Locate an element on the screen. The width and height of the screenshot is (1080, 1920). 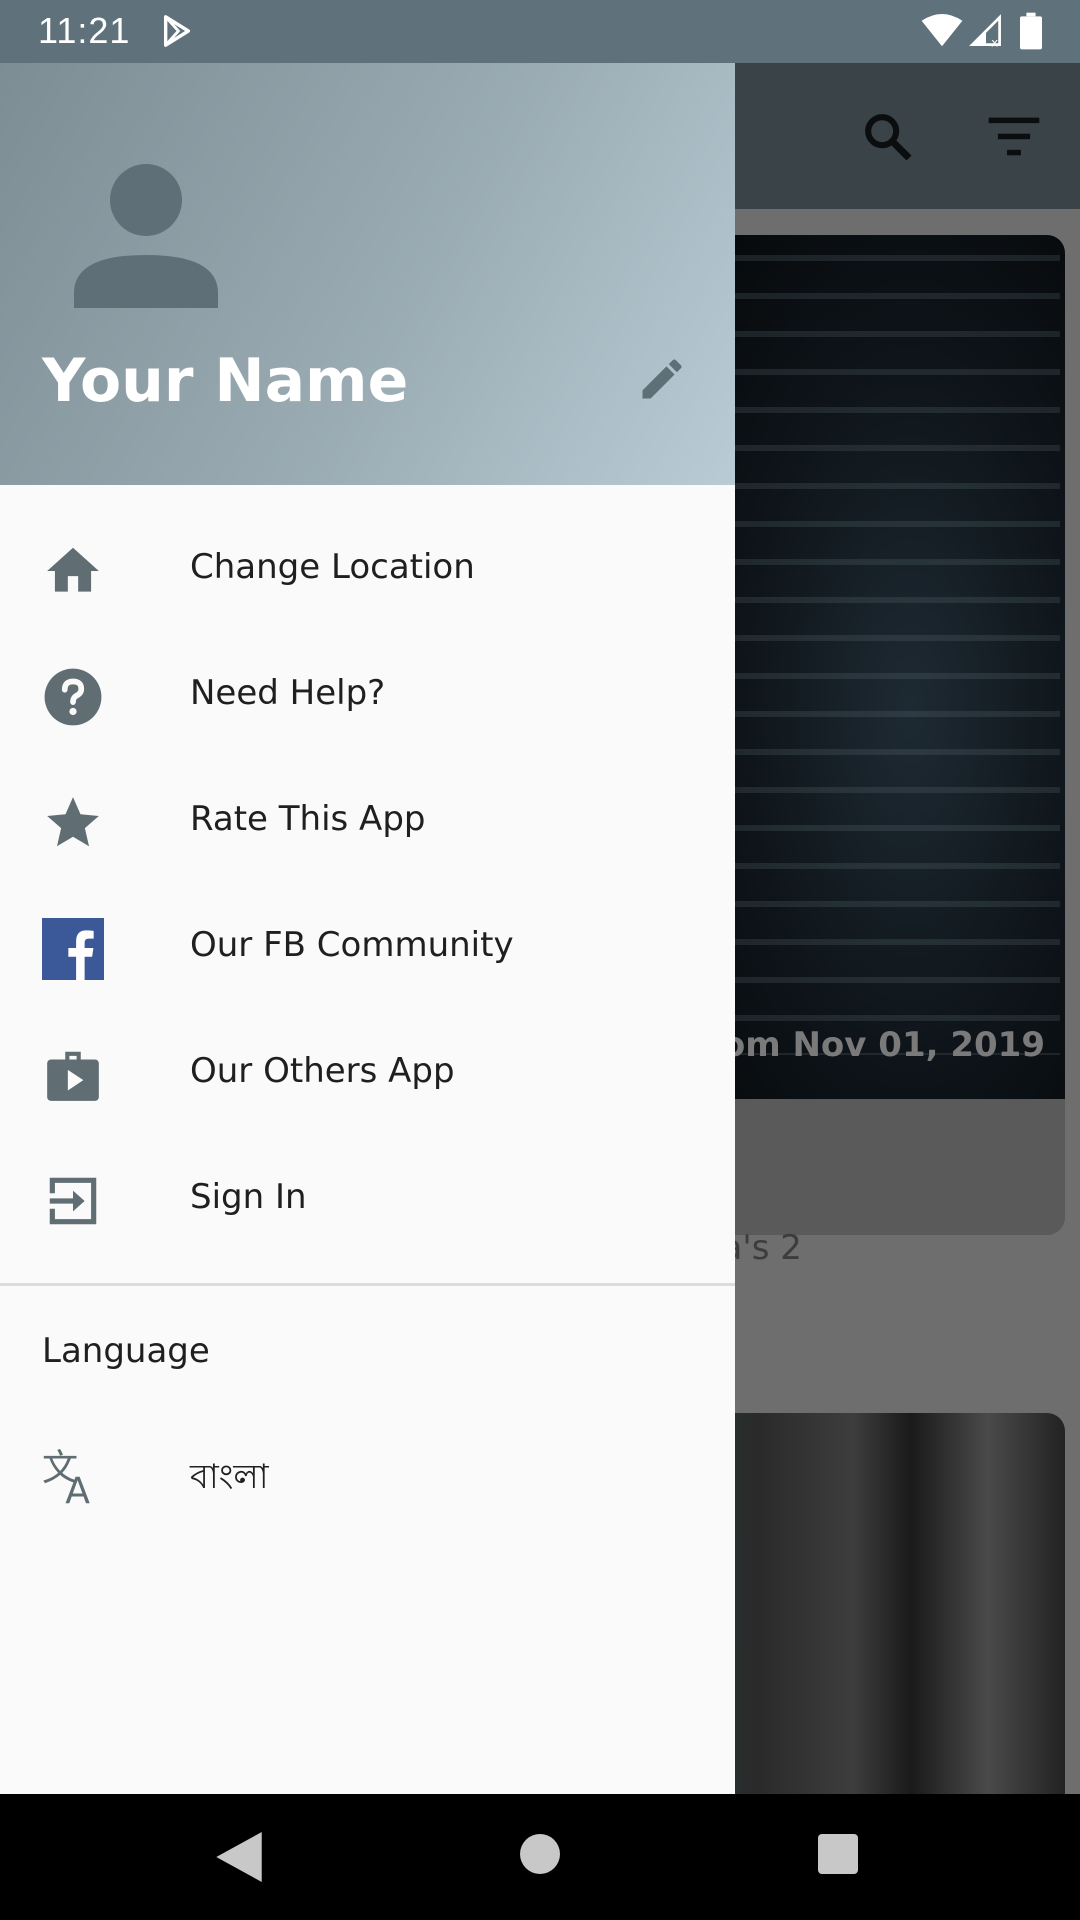
sign-in-icon is located at coordinates (73, 1201).